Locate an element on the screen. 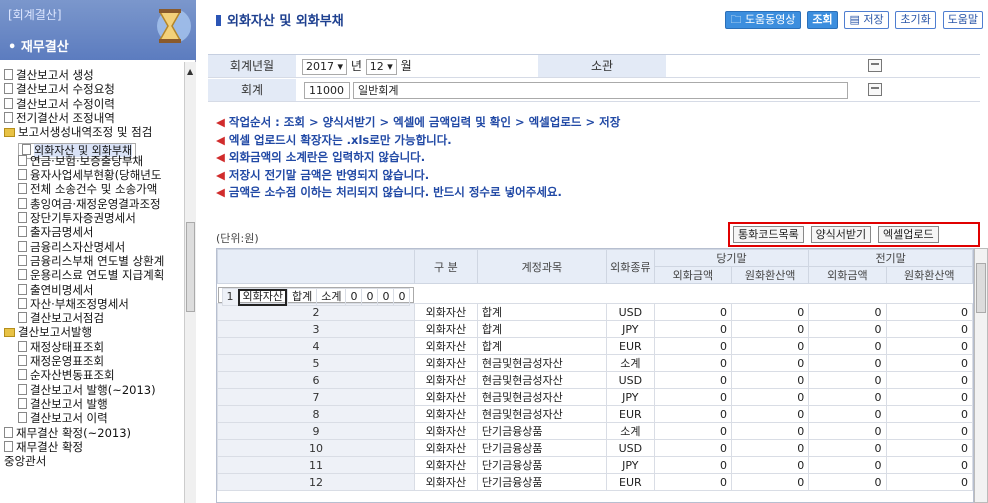 This screenshot has width=988, height=503. table-row: 3 외화자산 합계 JPY 0 0 0 0 is located at coordinates (595, 329).